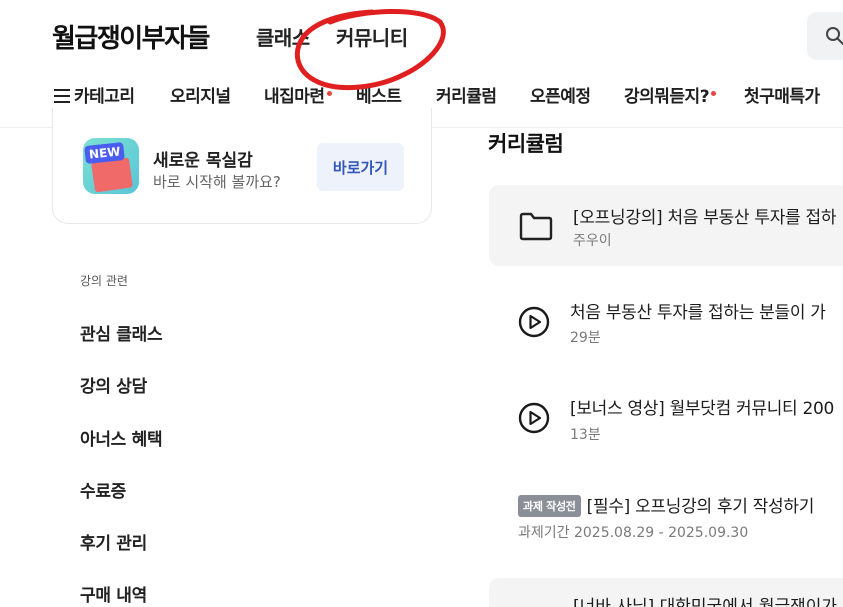 The image size is (843, 607). Describe the element at coordinates (203, 161) in the screenshot. I see `promo-title: 새로운 목실감` at that location.